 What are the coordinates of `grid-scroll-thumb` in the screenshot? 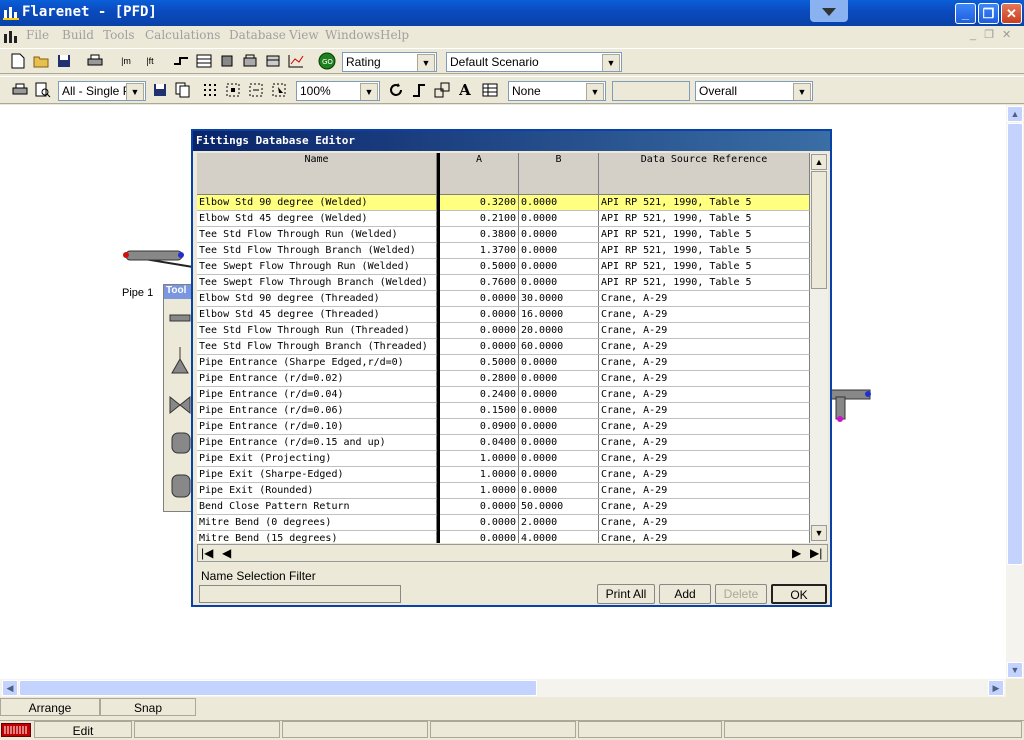 It's located at (819, 230).